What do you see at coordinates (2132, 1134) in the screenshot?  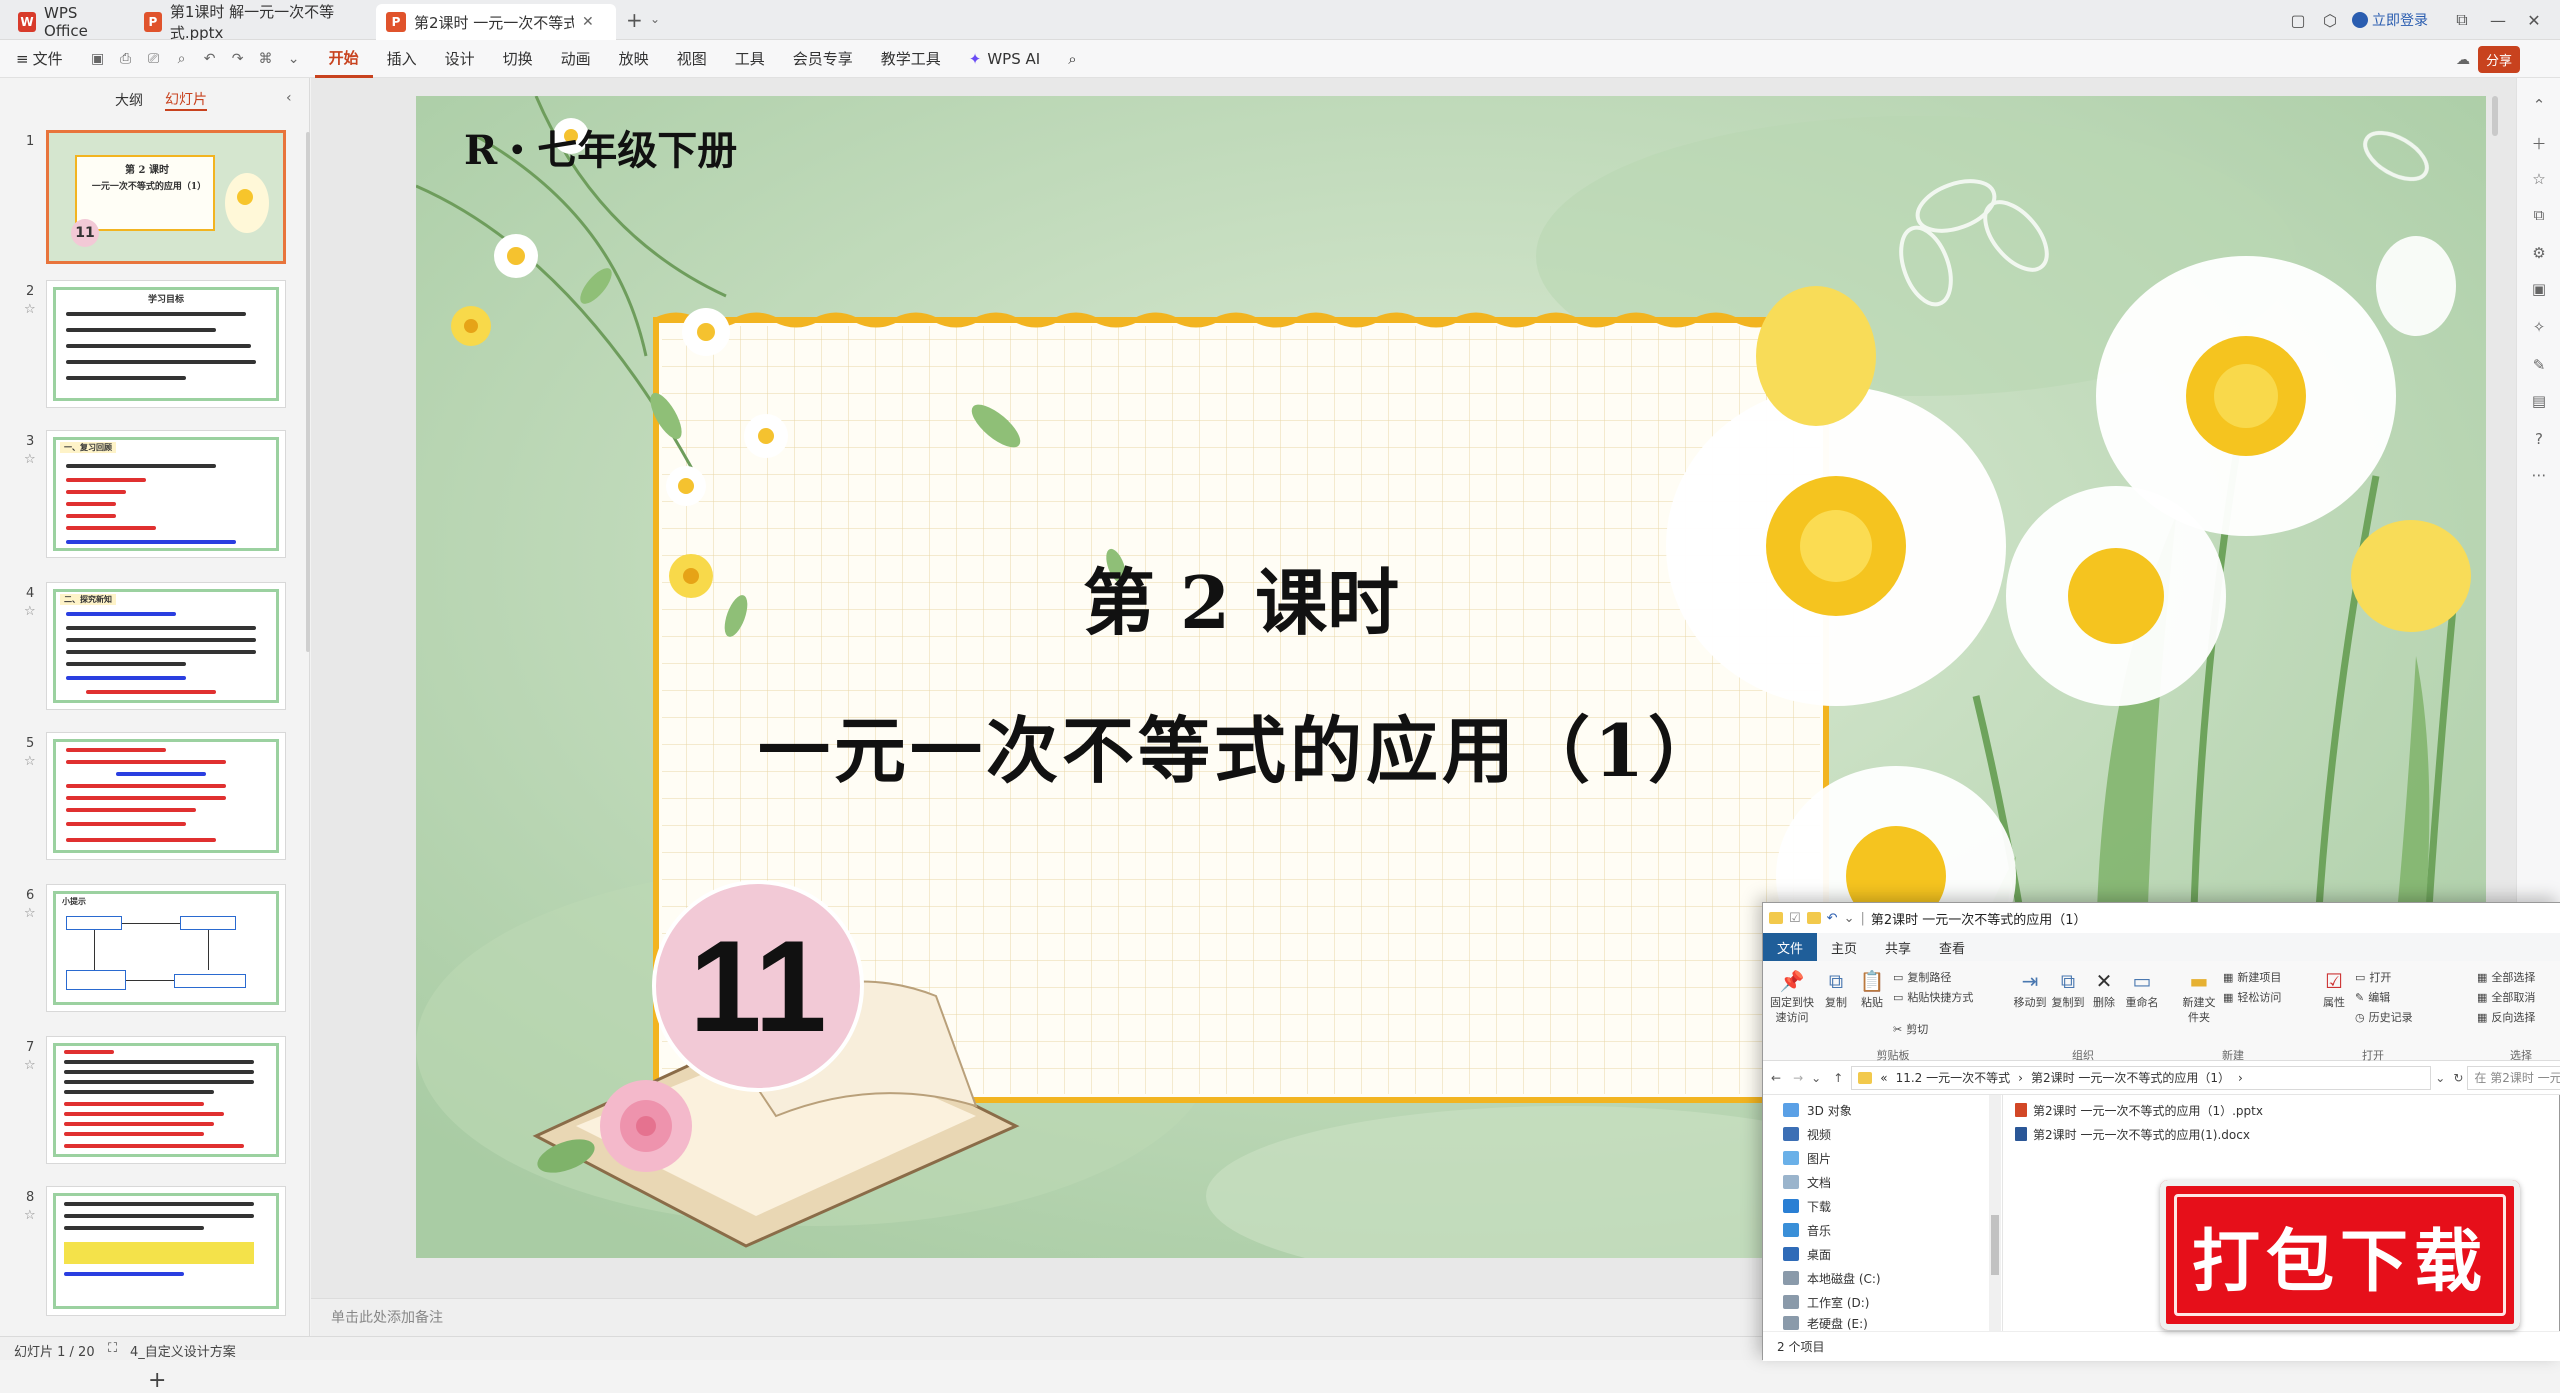 I see `file-item-docx: 第2课时 一元一次不等式的应用(1).docx` at bounding box center [2132, 1134].